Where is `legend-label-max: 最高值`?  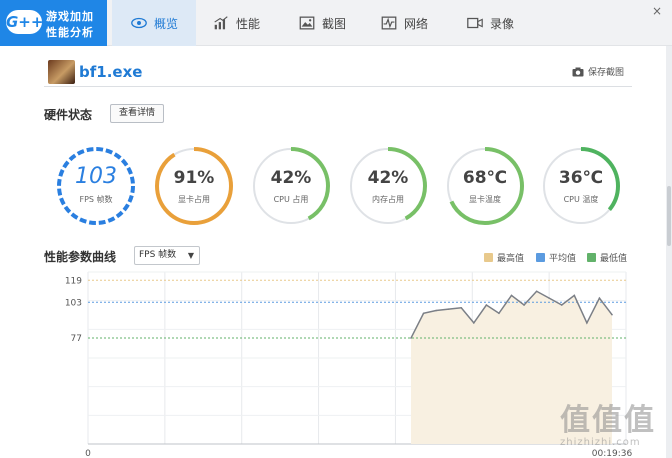 legend-label-max: 最高值 is located at coordinates (511, 259).